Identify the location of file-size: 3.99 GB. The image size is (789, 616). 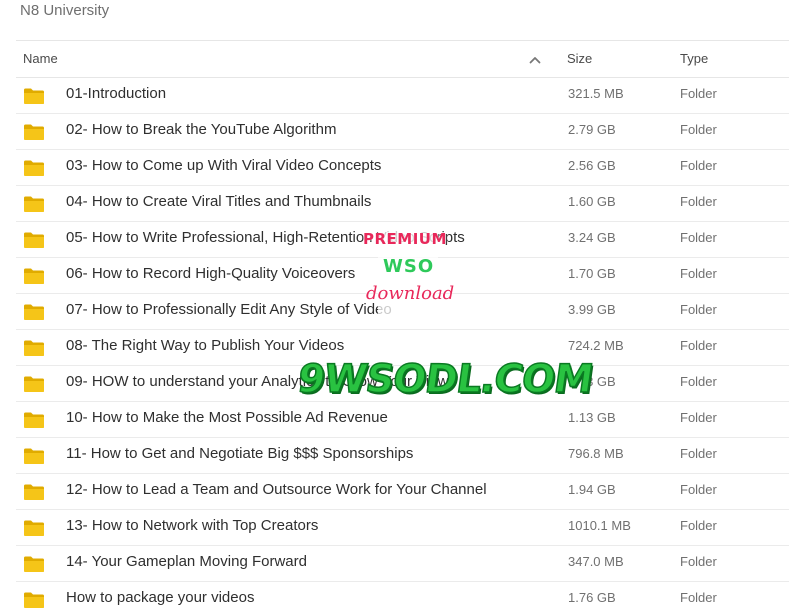
(592, 309).